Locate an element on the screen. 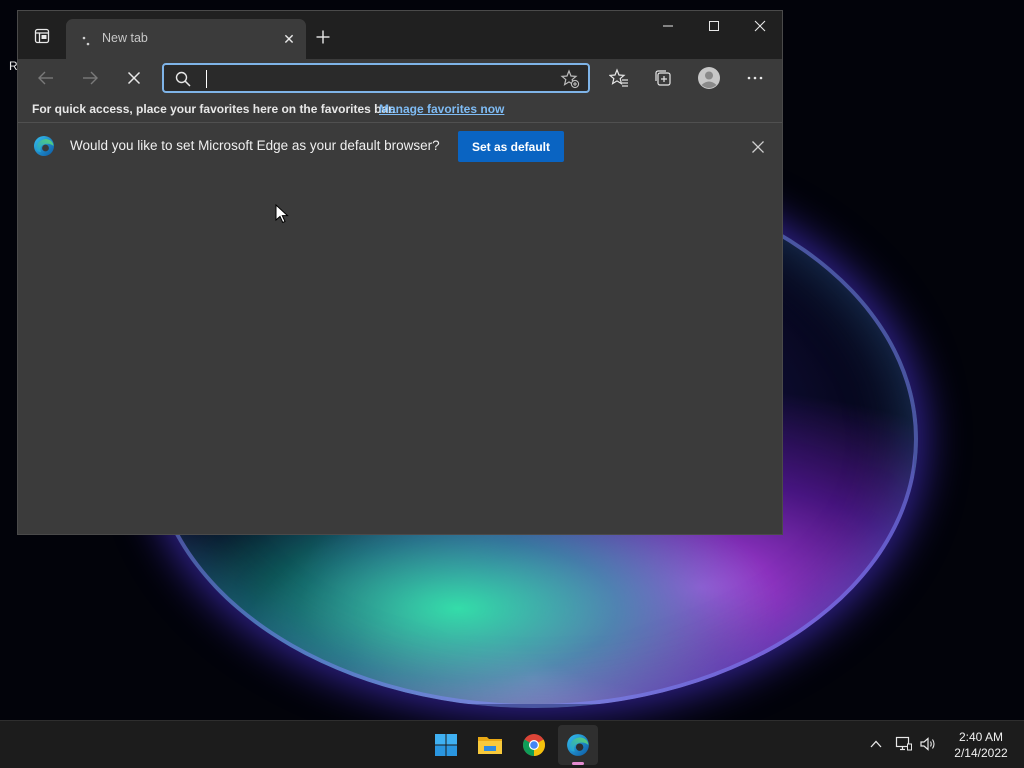 The height and width of the screenshot is (768, 1024). edge-taskbar-button is located at coordinates (578, 745).